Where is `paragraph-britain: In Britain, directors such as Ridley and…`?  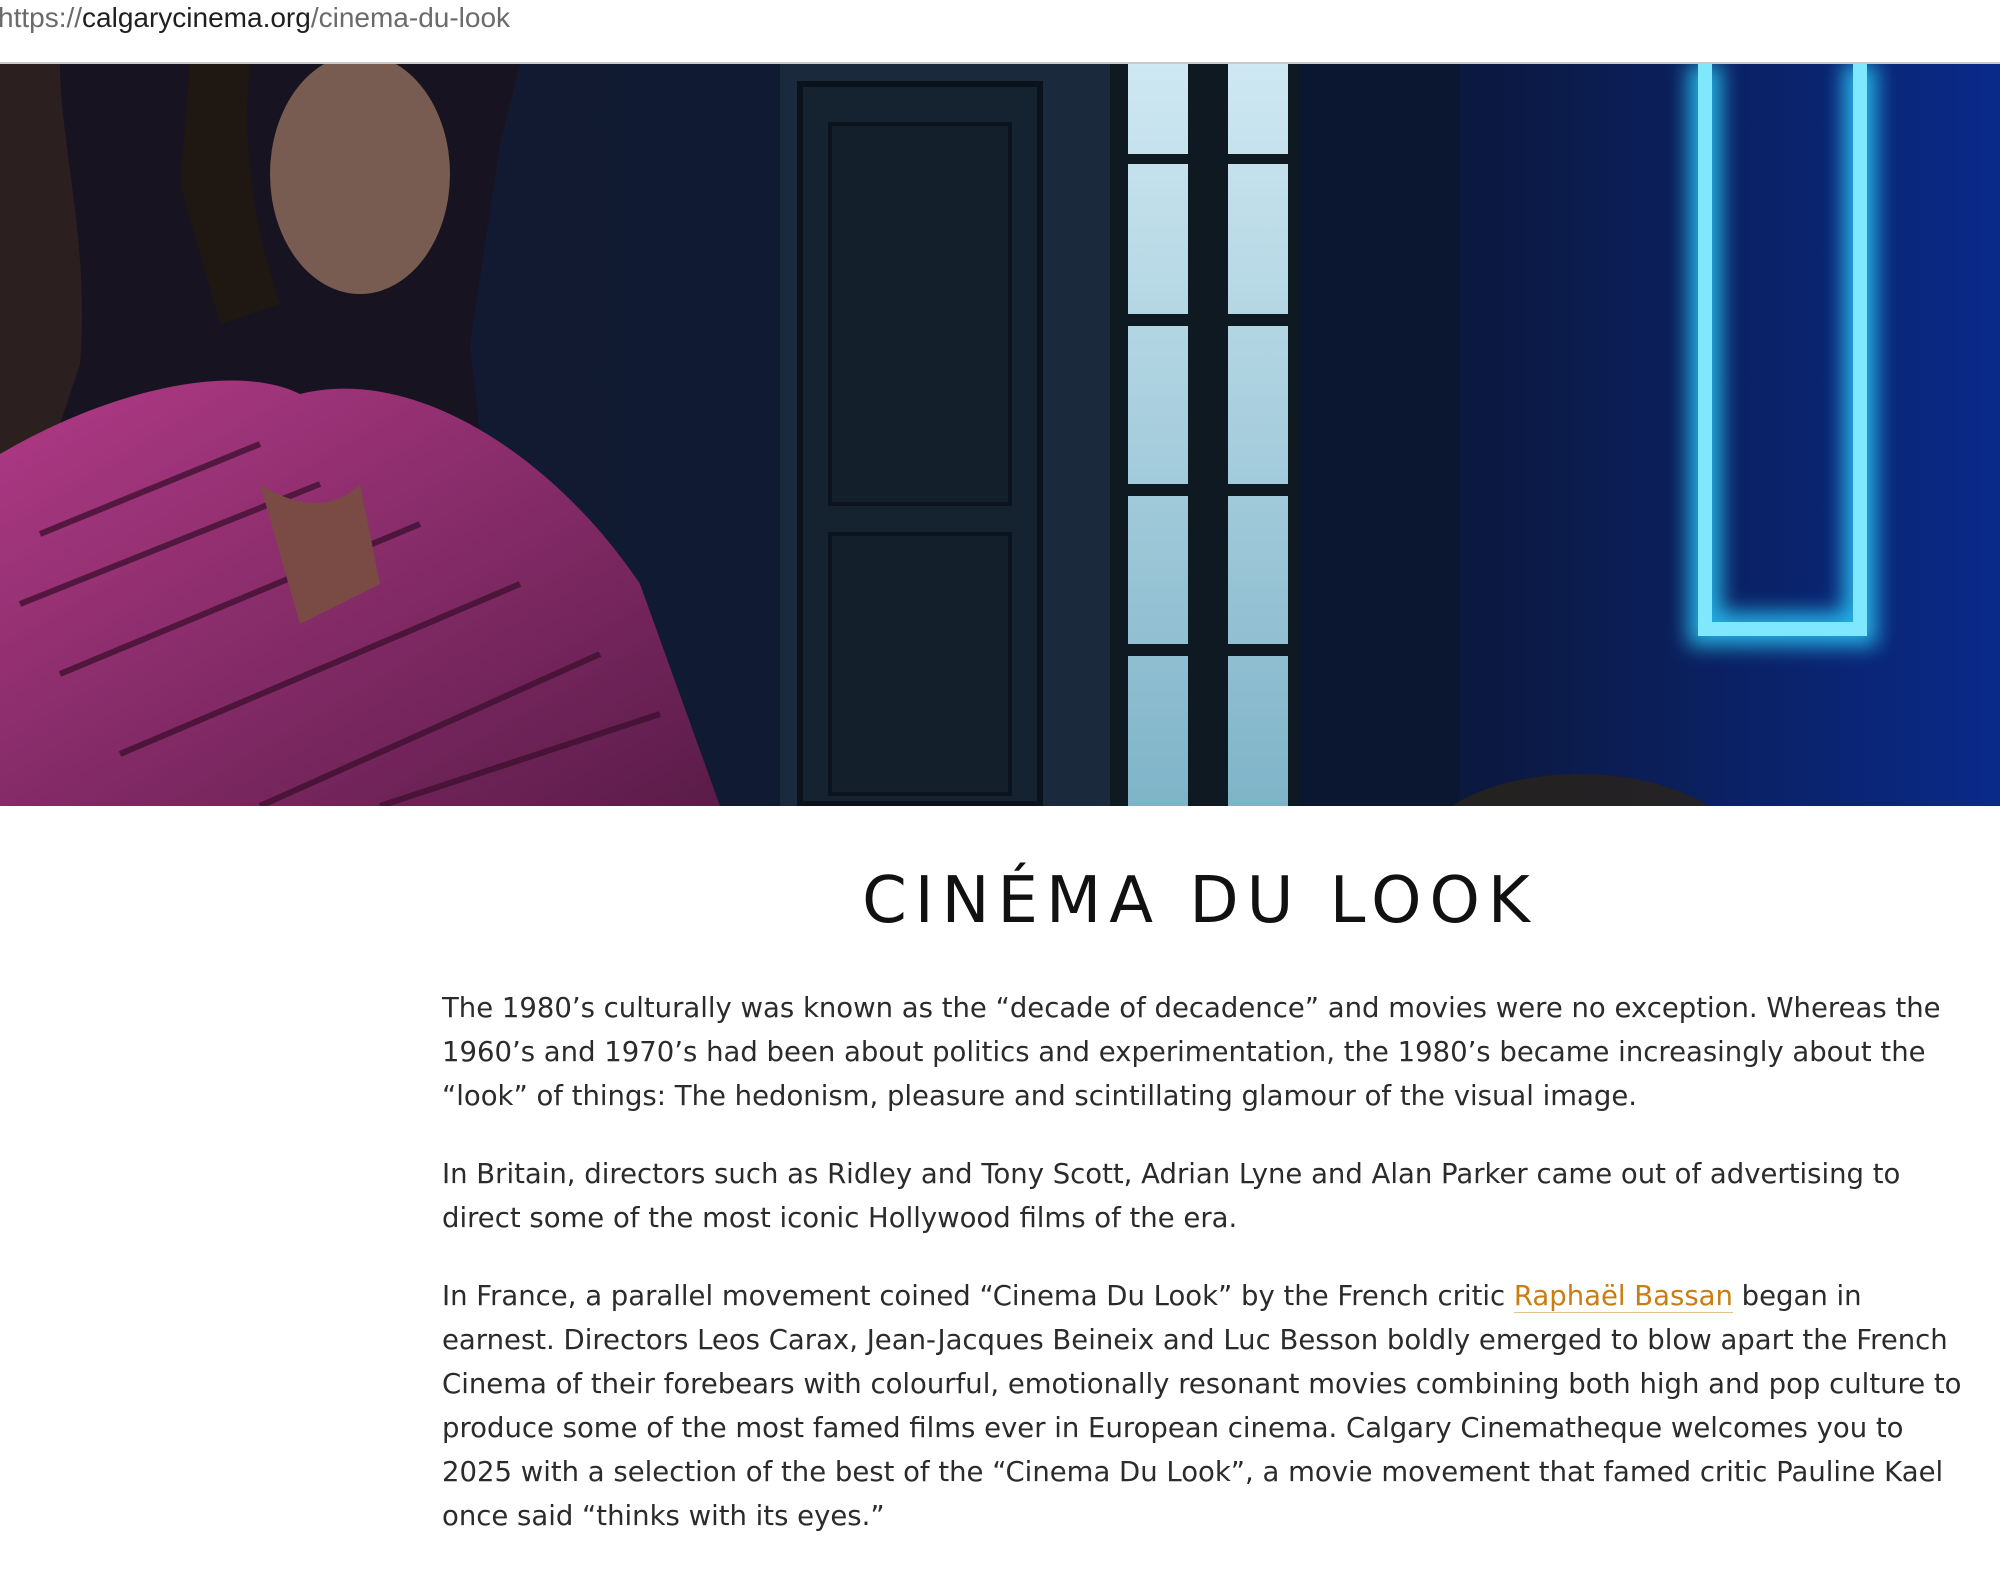 paragraph-britain: In Britain, directors such as Ridley and… is located at coordinates (1171, 1196).